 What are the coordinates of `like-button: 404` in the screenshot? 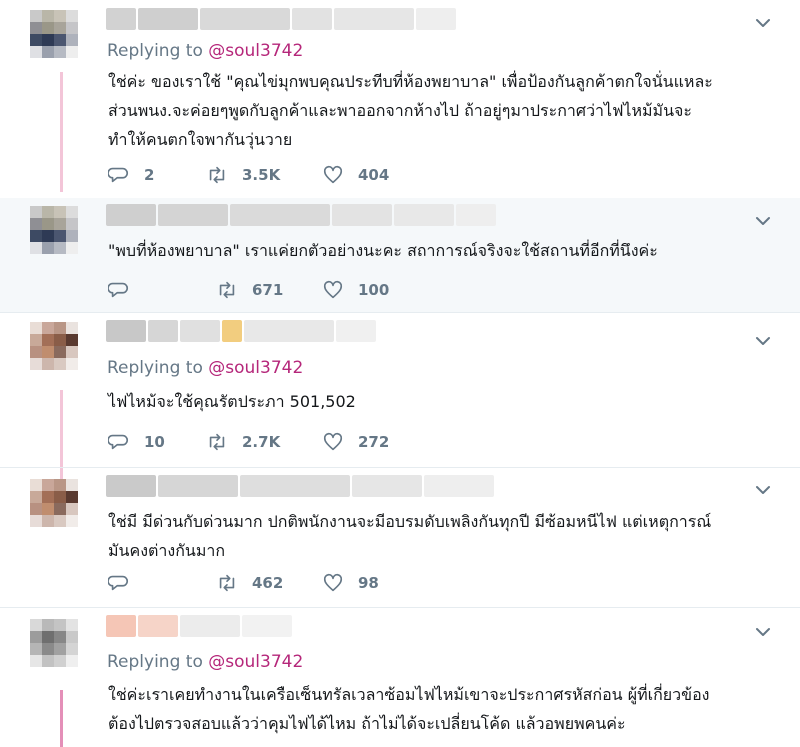 It's located at (355, 175).